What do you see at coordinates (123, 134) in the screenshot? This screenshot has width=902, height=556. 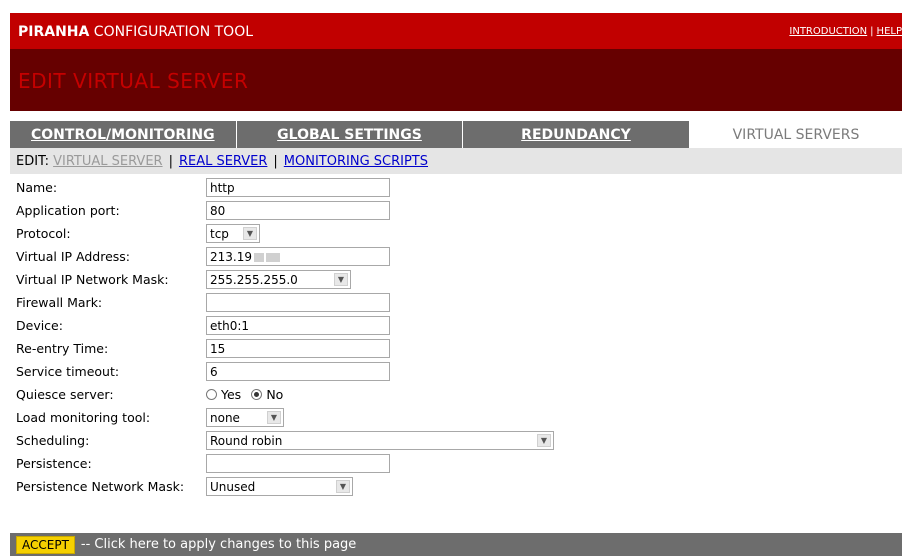 I see `tab-control-monitoring: CONTROL/MONITORING` at bounding box center [123, 134].